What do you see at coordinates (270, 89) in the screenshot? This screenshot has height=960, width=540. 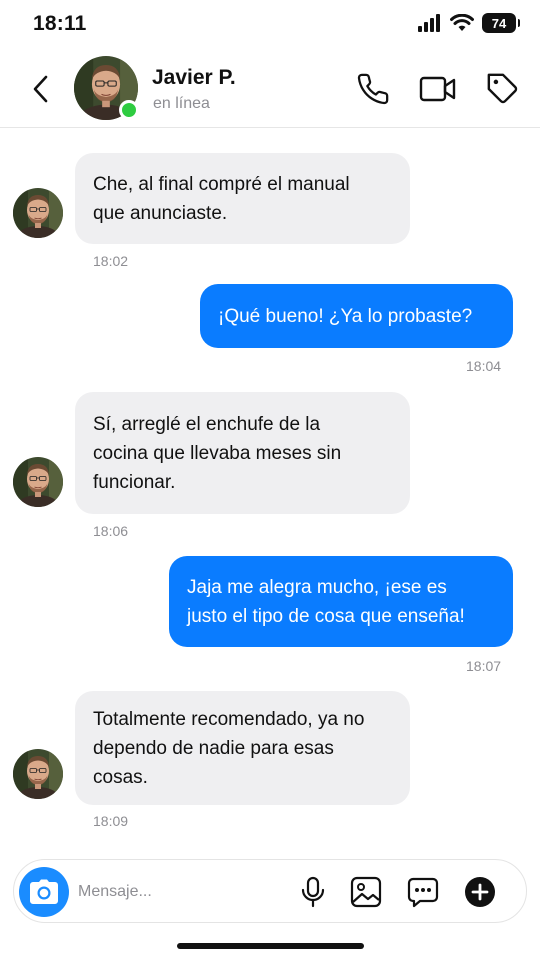 I see `chat-header: Javier P. en línea` at bounding box center [270, 89].